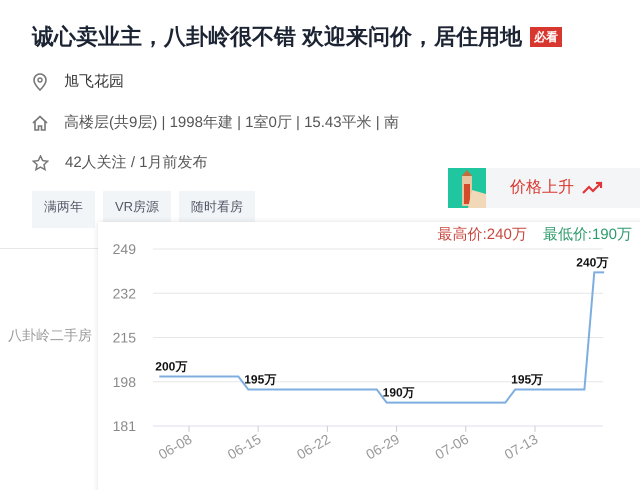  What do you see at coordinates (124, 381) in the screenshot?
I see `y-tick-label: 198` at bounding box center [124, 381].